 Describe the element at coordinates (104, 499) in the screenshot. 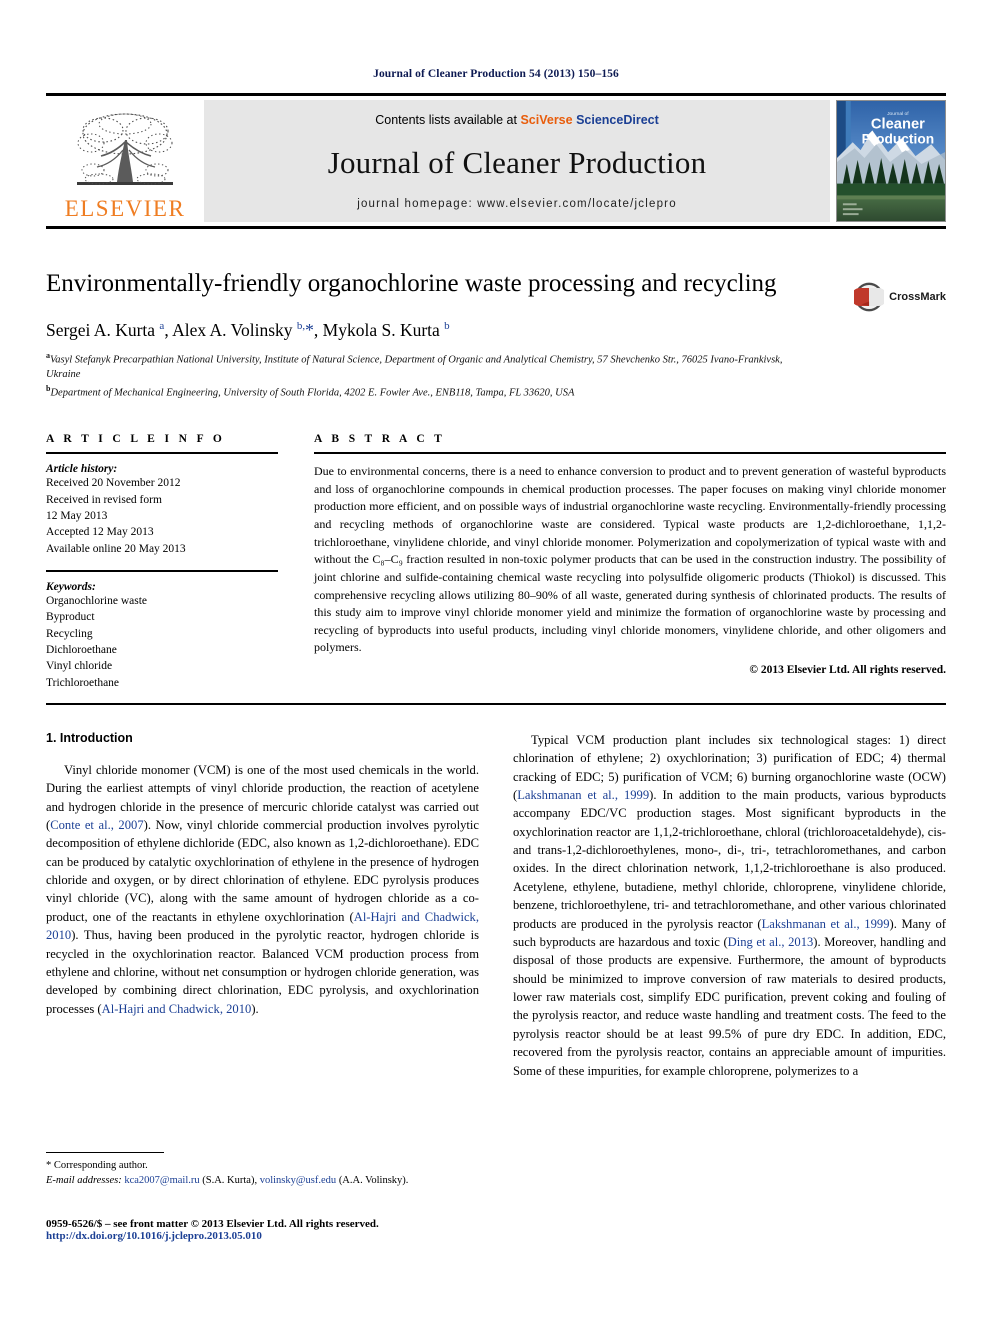

I see `history-line: Received in revised form` at that location.